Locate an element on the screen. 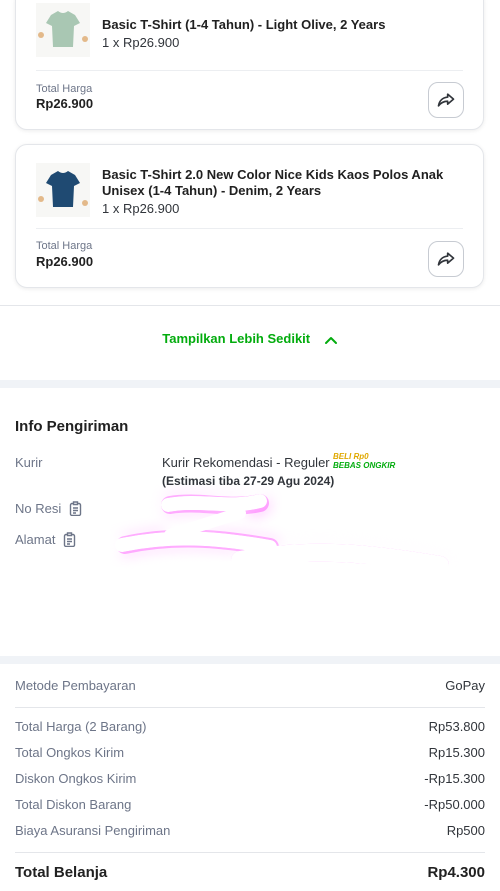 The image size is (500, 891). courier-label: Kurir is located at coordinates (29, 462).